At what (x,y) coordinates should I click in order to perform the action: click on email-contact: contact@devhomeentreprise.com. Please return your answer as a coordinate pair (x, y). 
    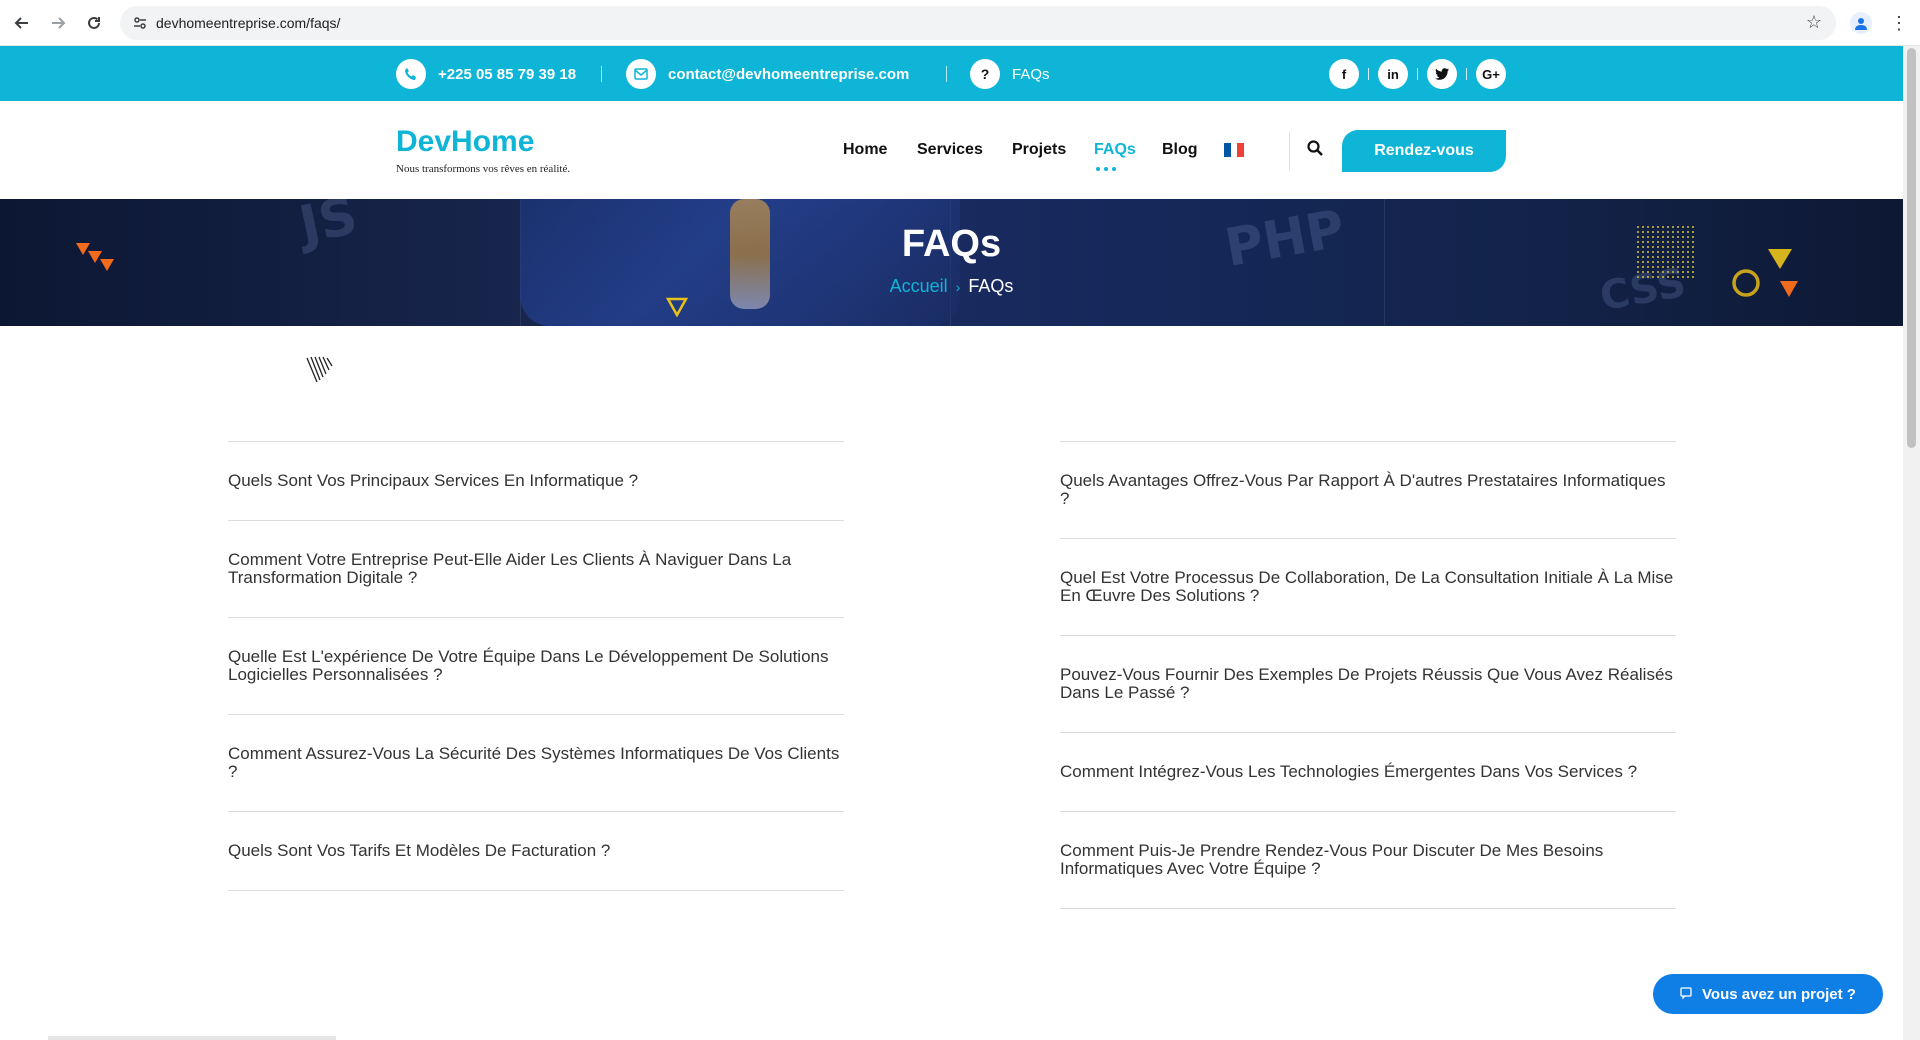
    Looking at the image, I should click on (767, 74).